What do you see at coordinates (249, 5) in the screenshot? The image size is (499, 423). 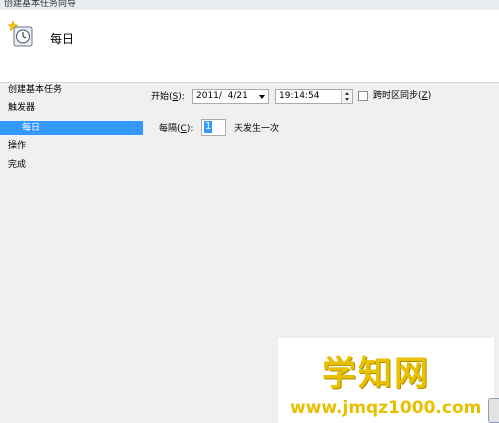 I see `window-titlebar: 创建基本任务向导` at bounding box center [249, 5].